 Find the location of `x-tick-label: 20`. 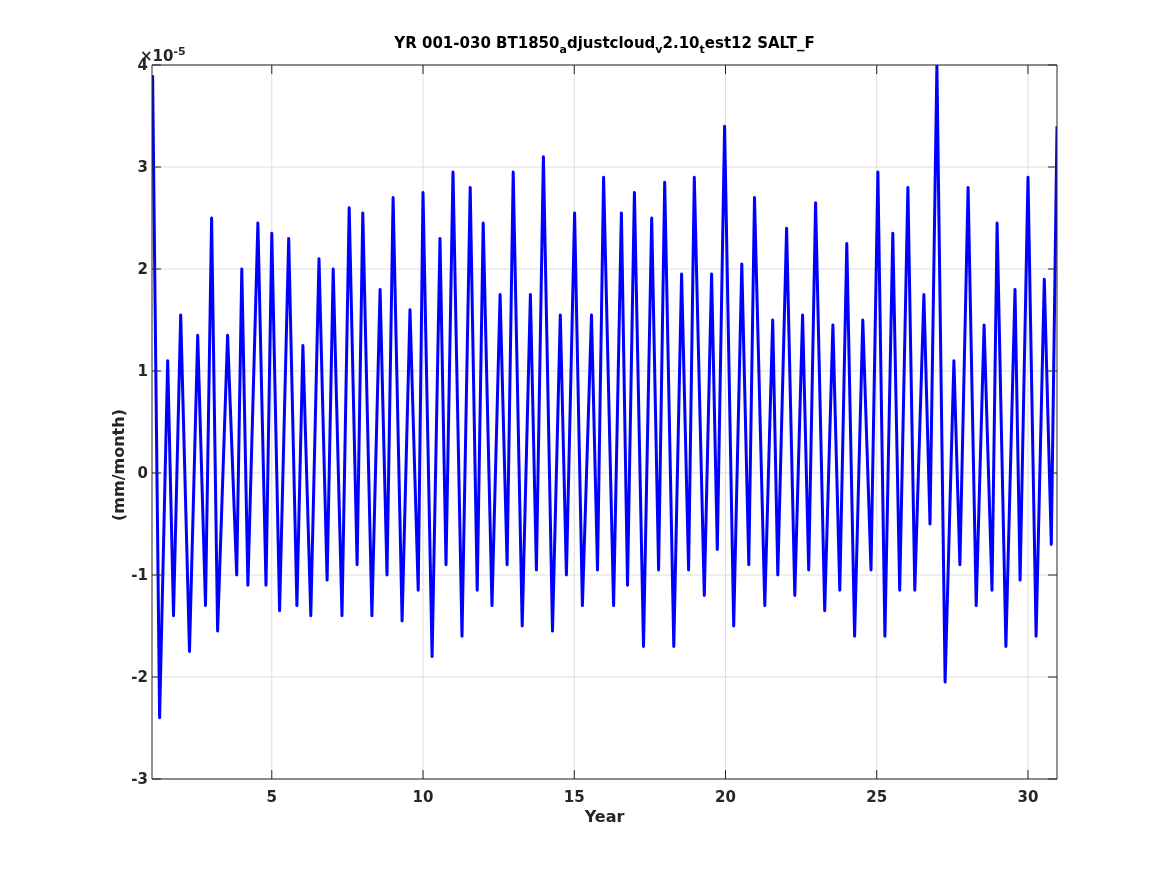

x-tick-label: 20 is located at coordinates (725, 797).